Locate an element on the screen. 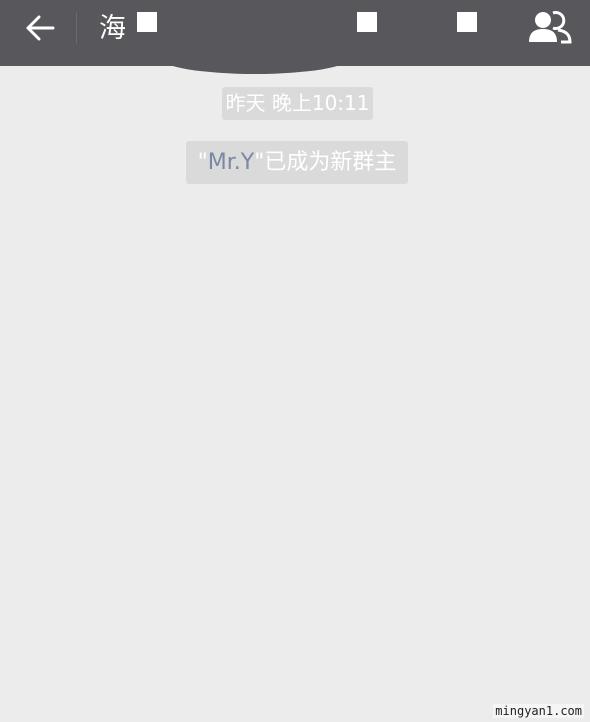 This screenshot has width=590, height=722. top-bar-notch is located at coordinates (255, 66).